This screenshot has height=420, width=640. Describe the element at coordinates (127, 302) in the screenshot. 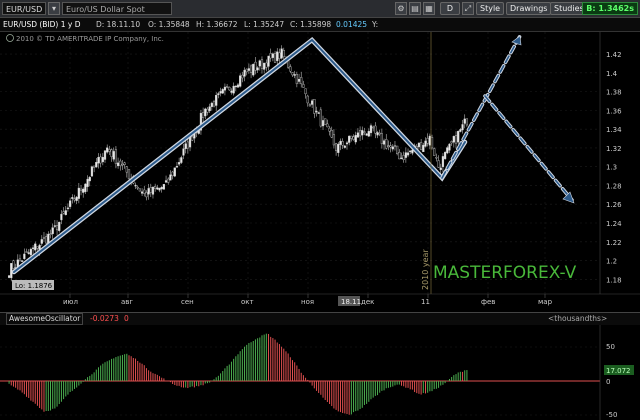

I see `time-tick-label: авг` at that location.